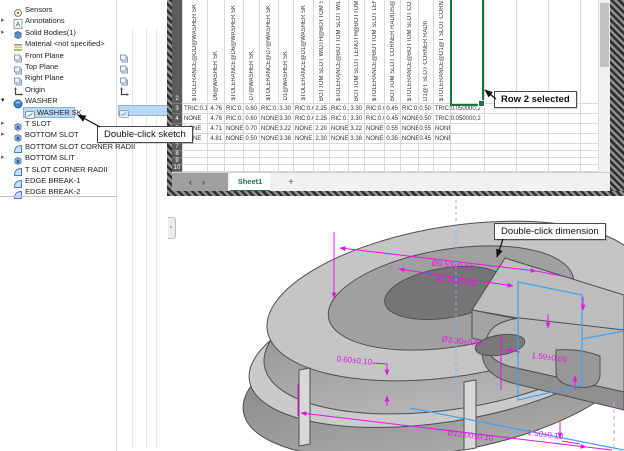 This screenshot has width=624, height=451. Describe the element at coordinates (58, 170) in the screenshot. I see `tree-item-t-slot-corner-radii: T SLOT CORNER RADII` at that location.